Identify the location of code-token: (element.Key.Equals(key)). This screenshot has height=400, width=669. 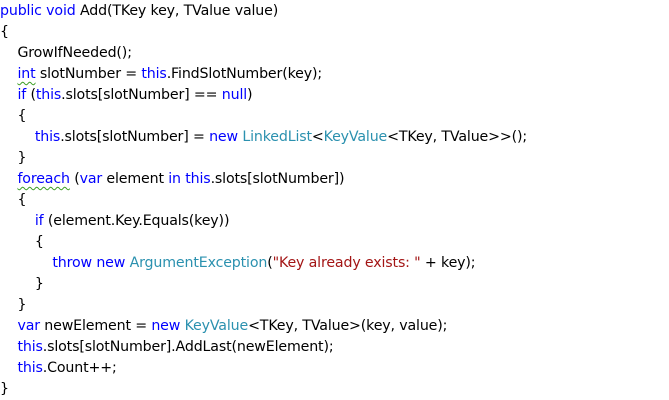
(136, 221).